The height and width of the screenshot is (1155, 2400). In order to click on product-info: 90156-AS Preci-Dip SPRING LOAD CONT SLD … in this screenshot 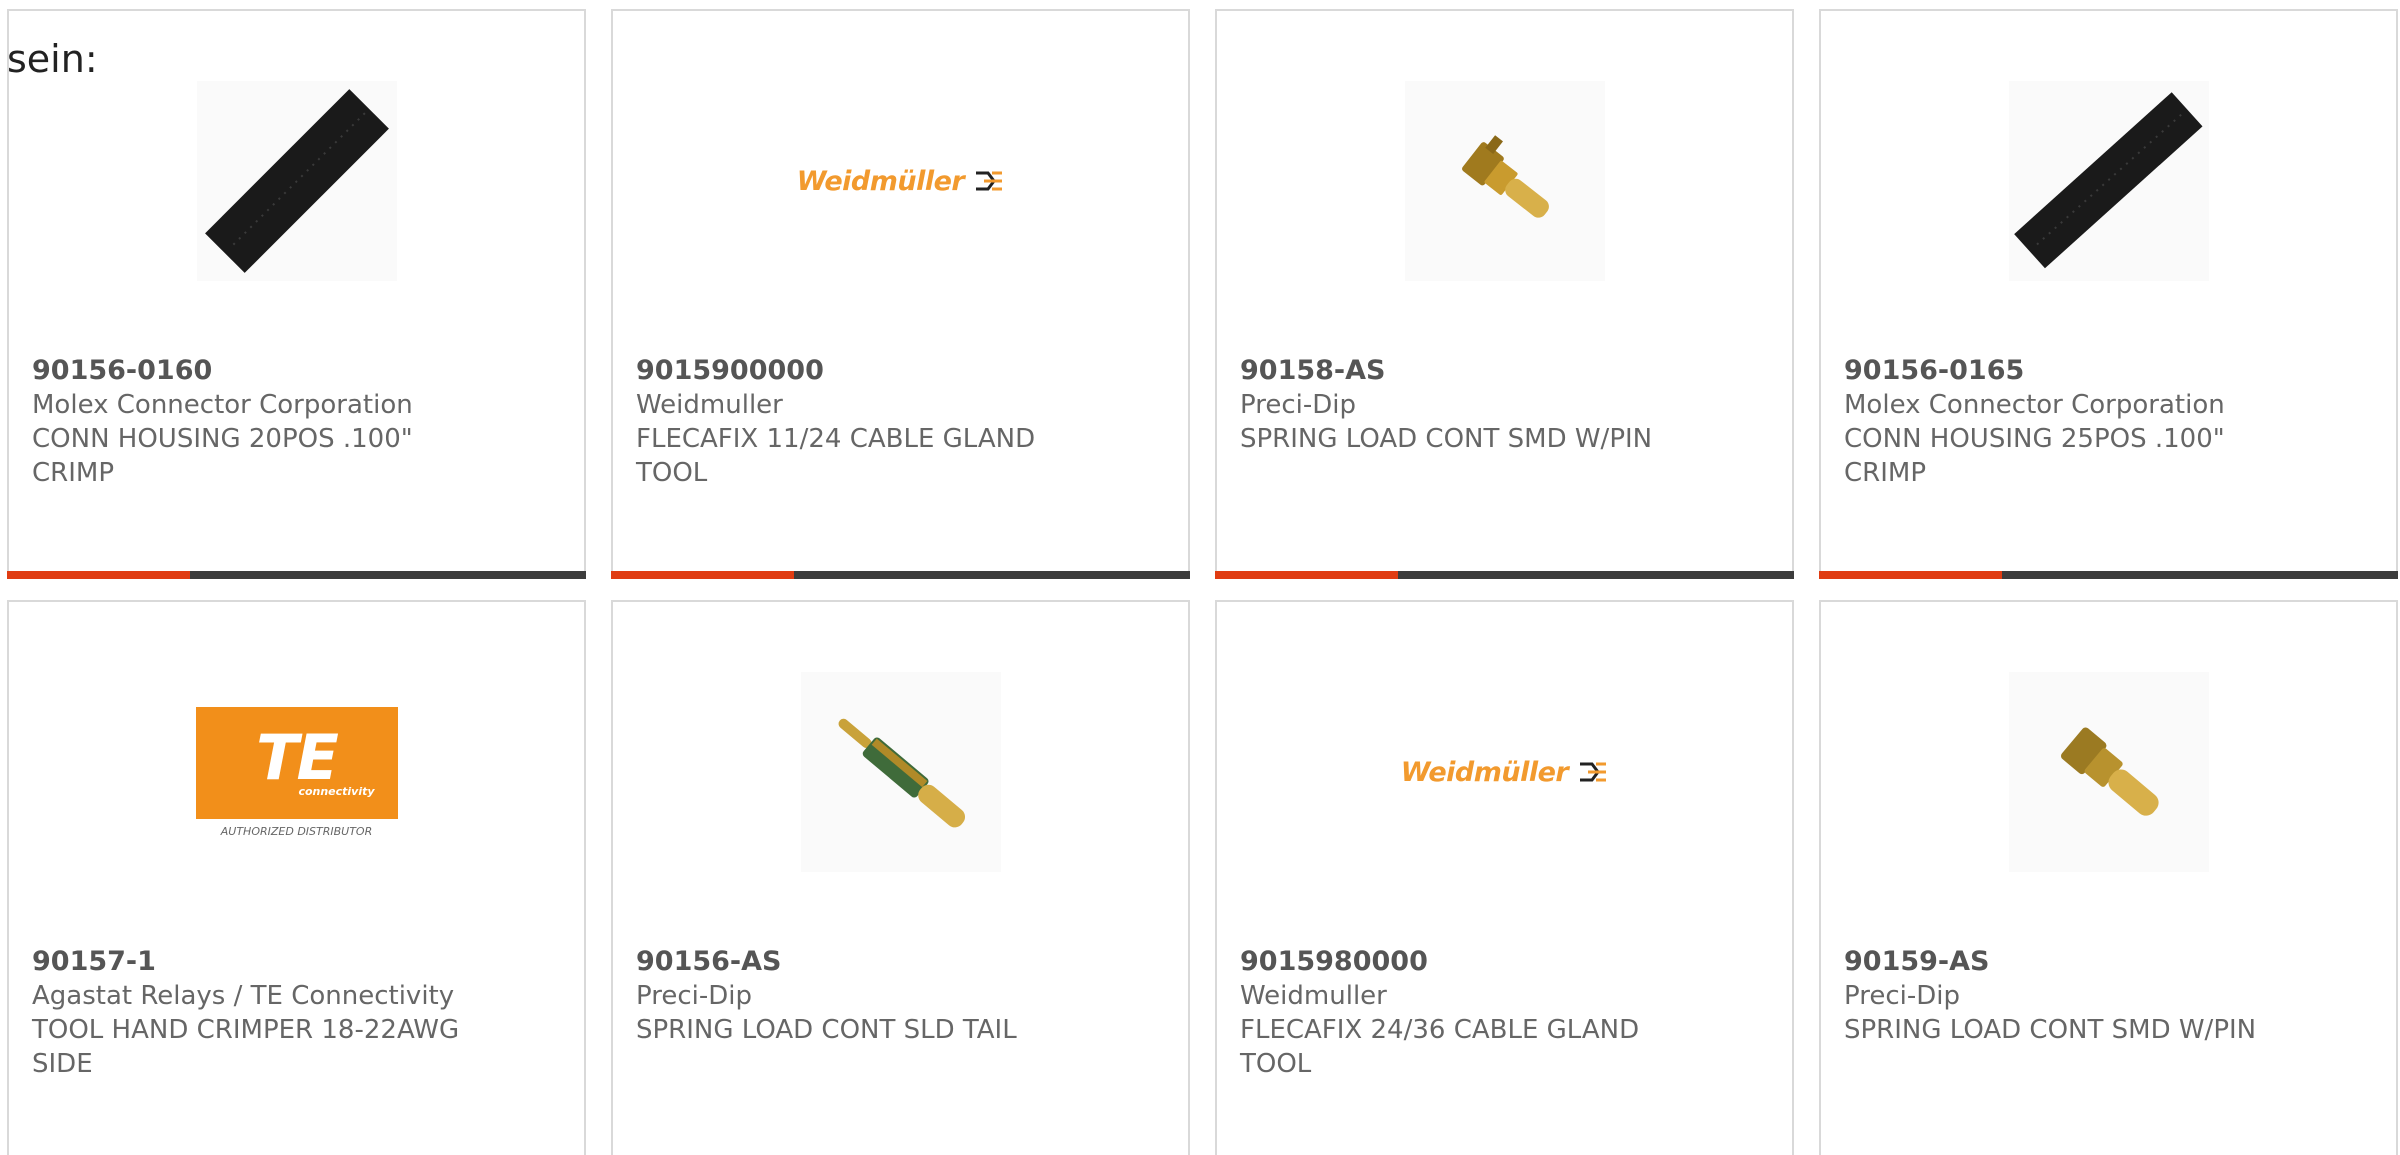, I will do `click(856, 996)`.